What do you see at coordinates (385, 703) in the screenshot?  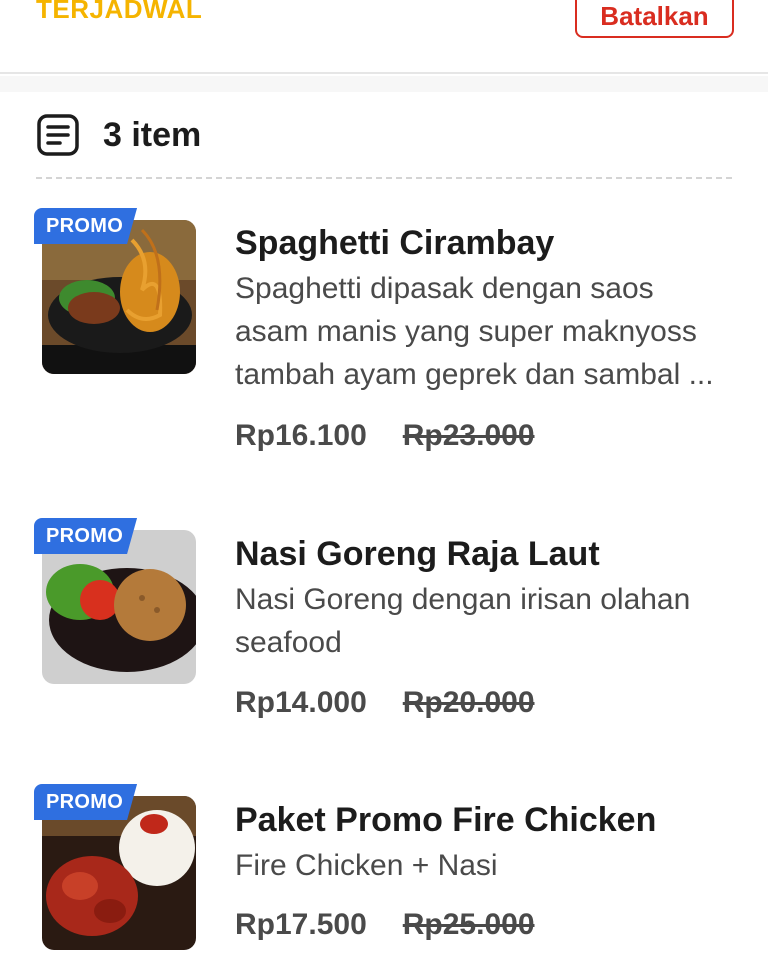 I see `price-row: Rp14.000 Rp20.000` at bounding box center [385, 703].